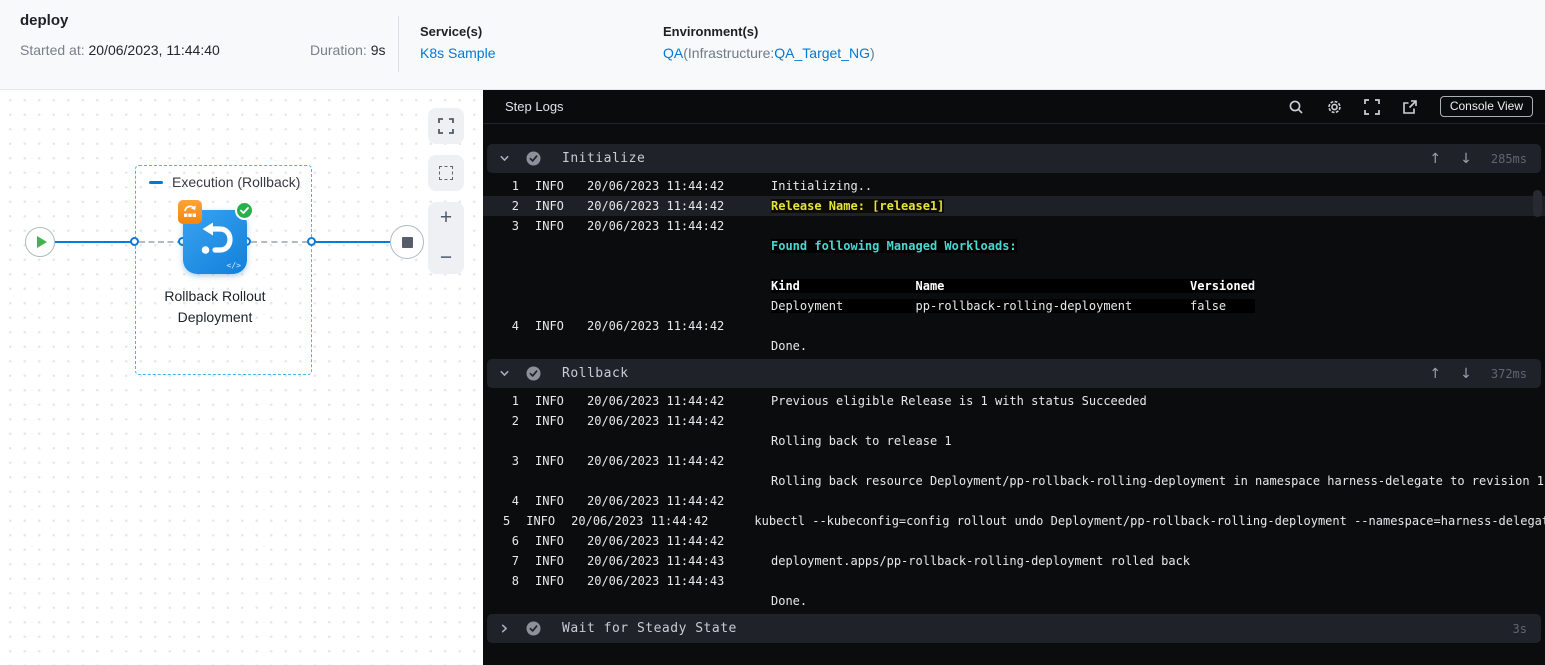  I want to click on settings-gear-icon, so click(1334, 106).